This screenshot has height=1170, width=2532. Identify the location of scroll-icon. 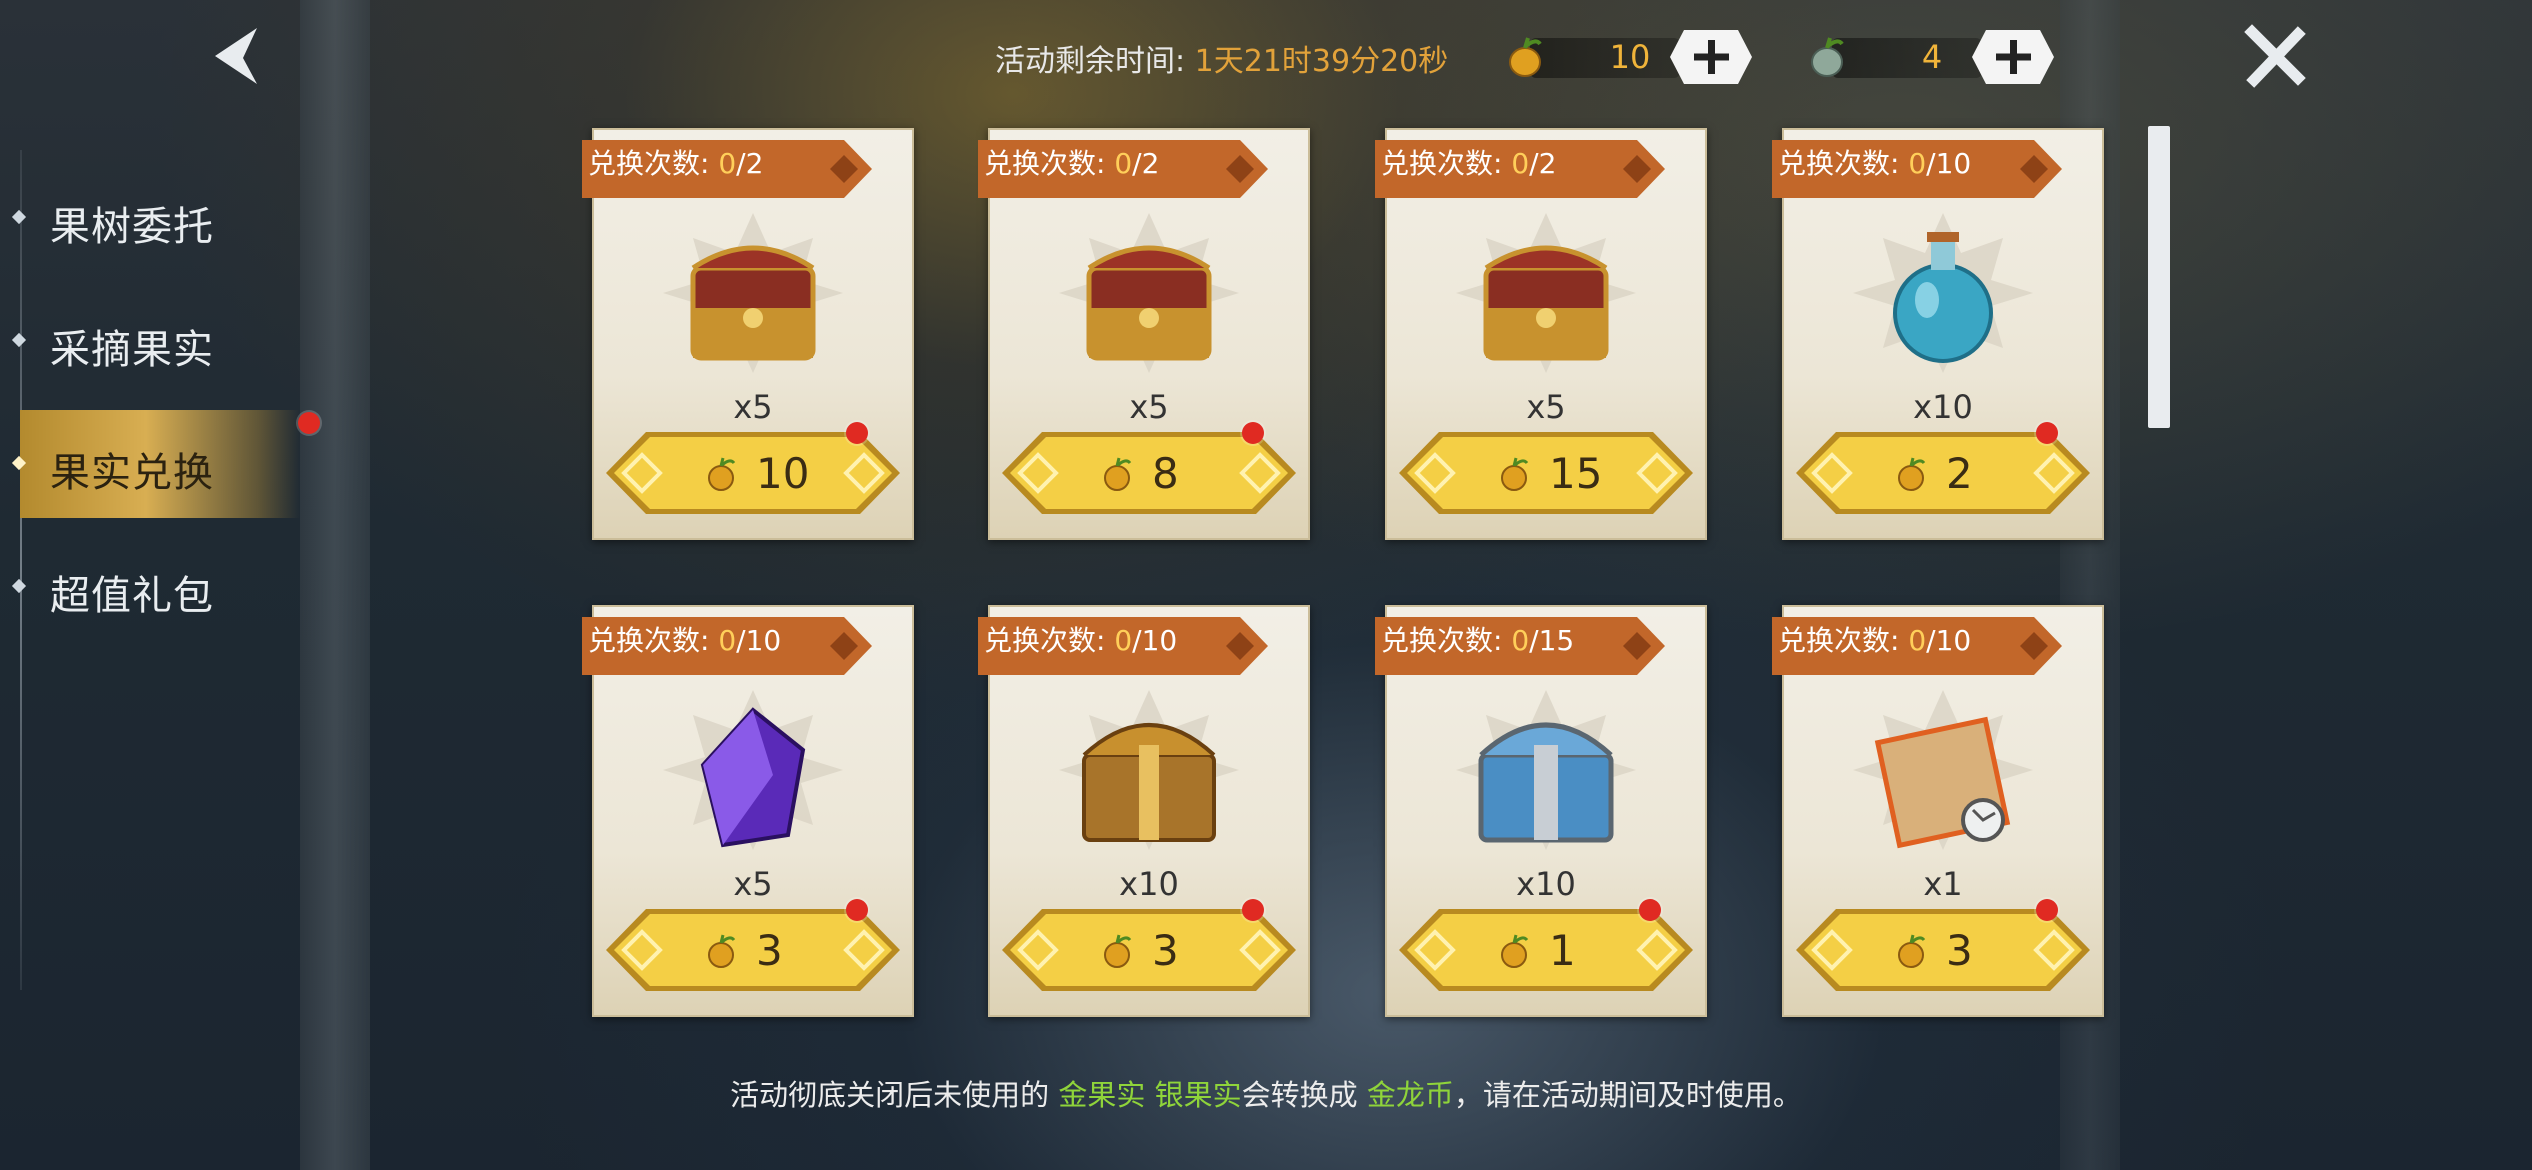
(1943, 770).